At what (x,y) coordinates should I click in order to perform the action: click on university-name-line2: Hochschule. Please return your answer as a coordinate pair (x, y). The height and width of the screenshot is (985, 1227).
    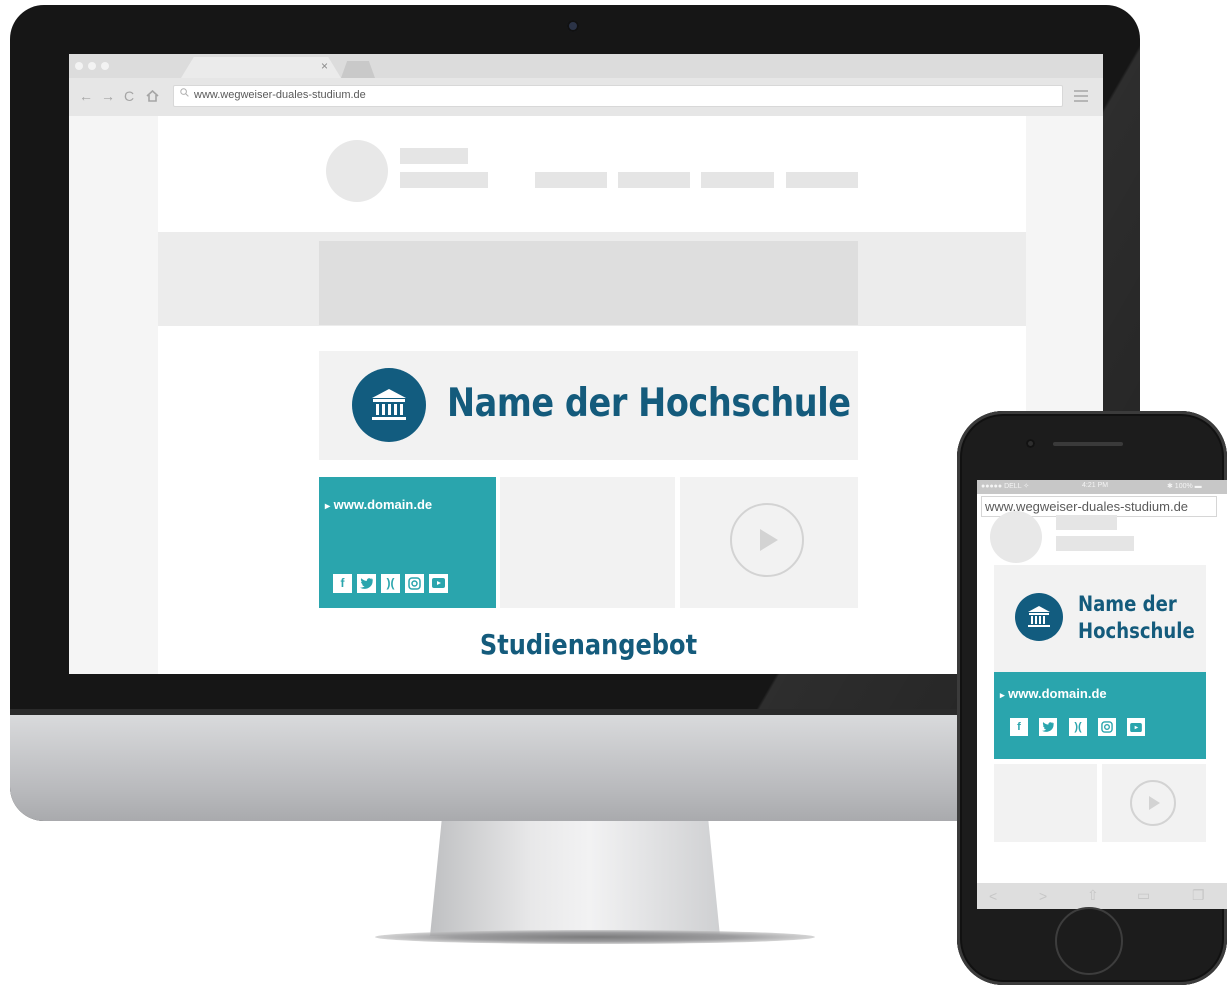
    Looking at the image, I should click on (1136, 631).